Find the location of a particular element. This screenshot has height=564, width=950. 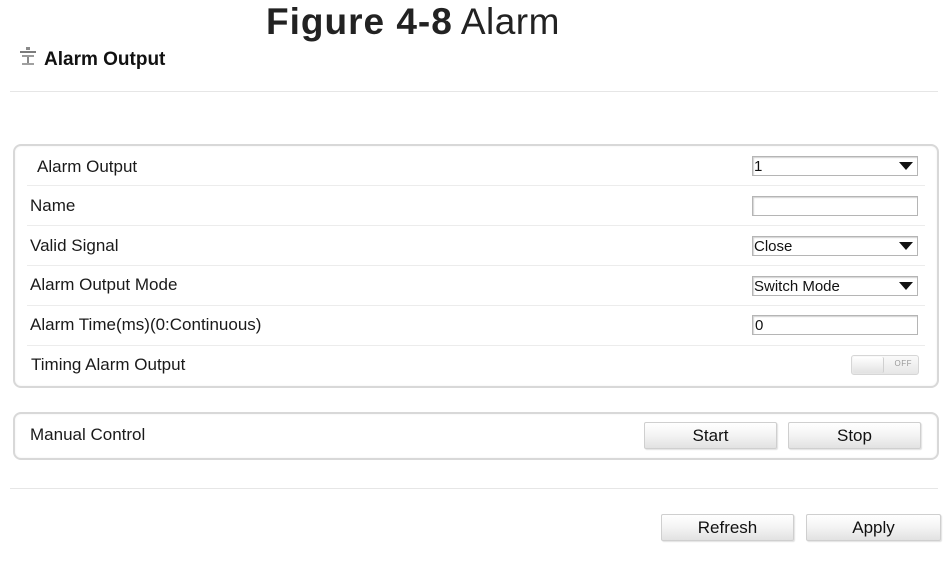

alarm-output-mode-select: Switch Mode is located at coordinates (835, 286).